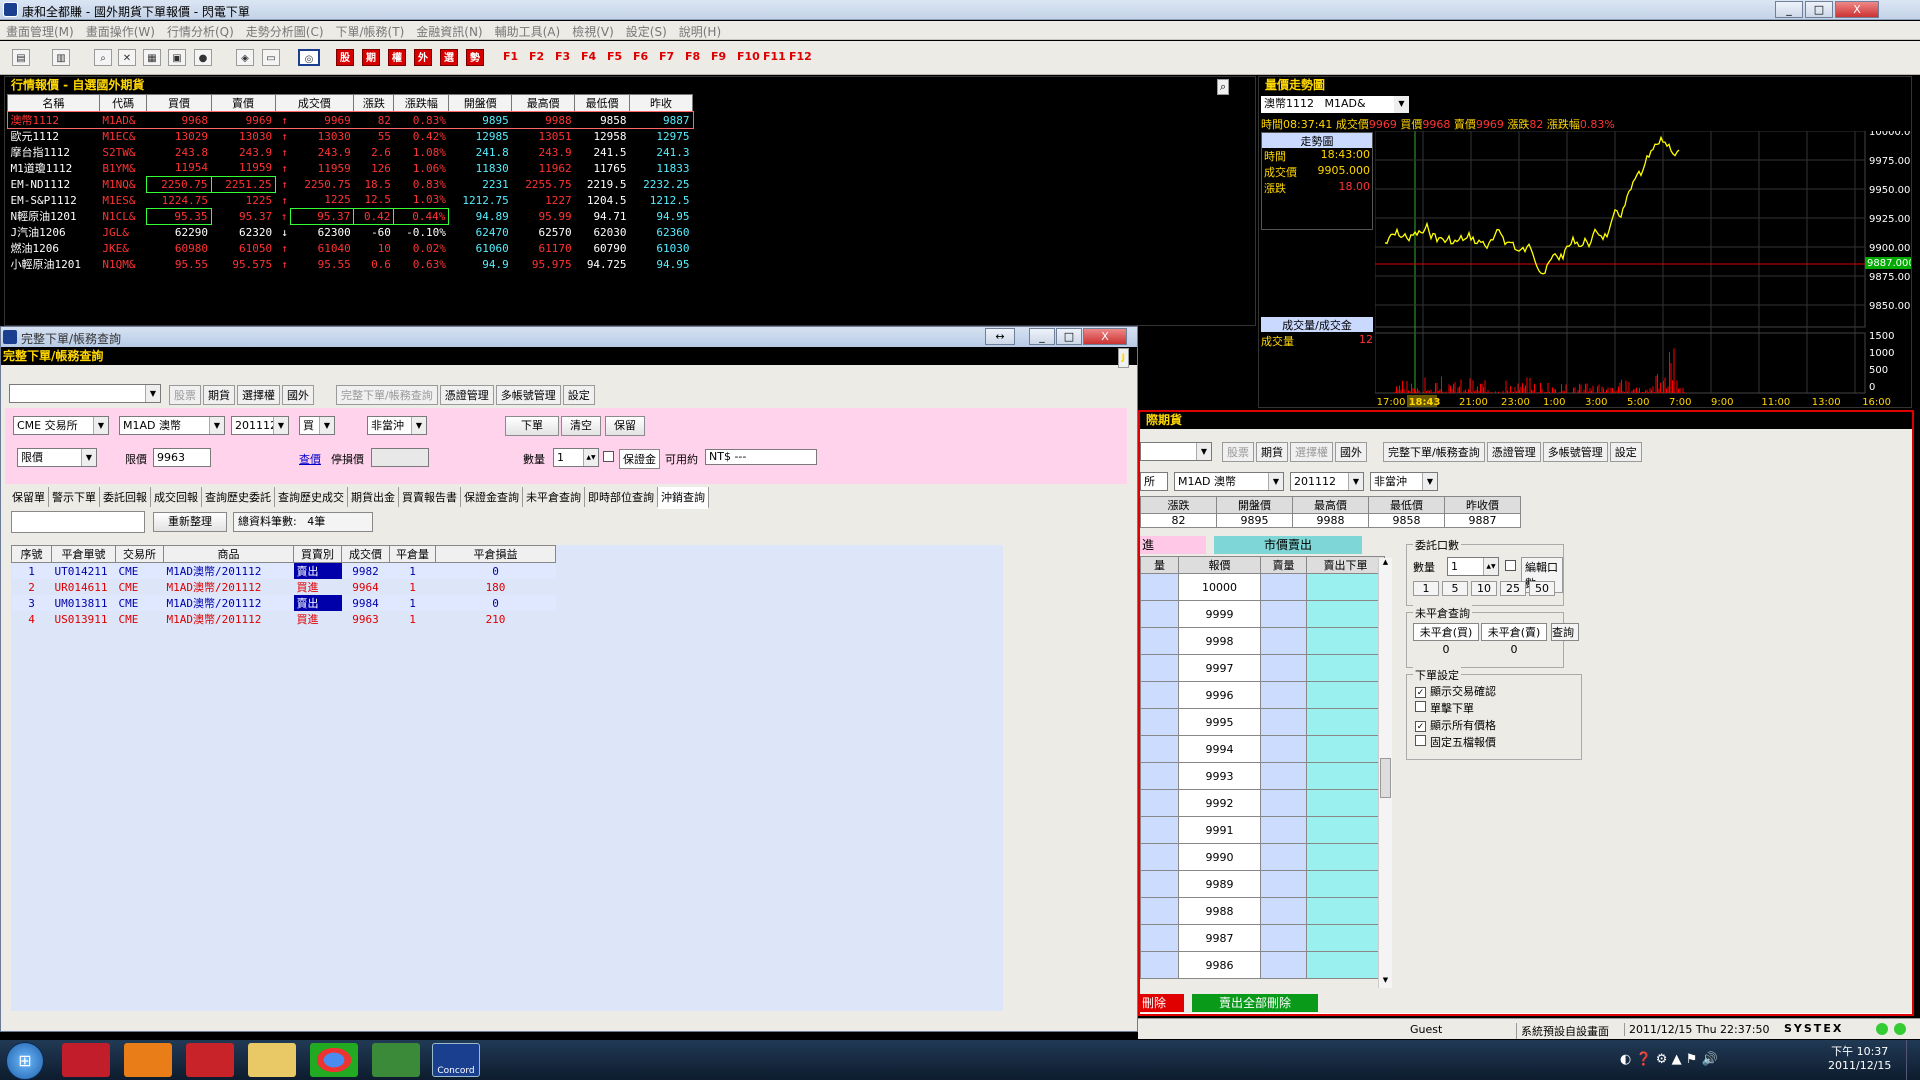 This screenshot has width=1920, height=1080. Describe the element at coordinates (1219, 965) in the screenshot. I see `ladder-price: 9986` at that location.